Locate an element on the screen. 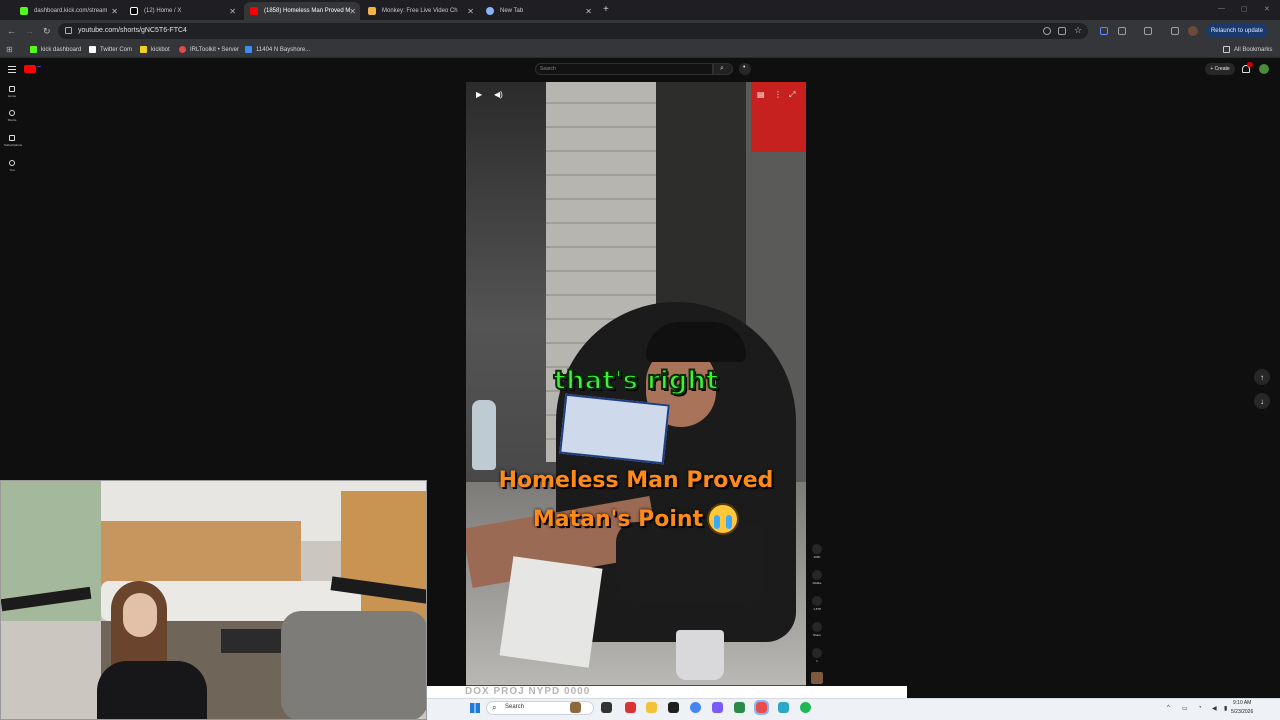  battery-icon: ▮ is located at coordinates (1225, 708).